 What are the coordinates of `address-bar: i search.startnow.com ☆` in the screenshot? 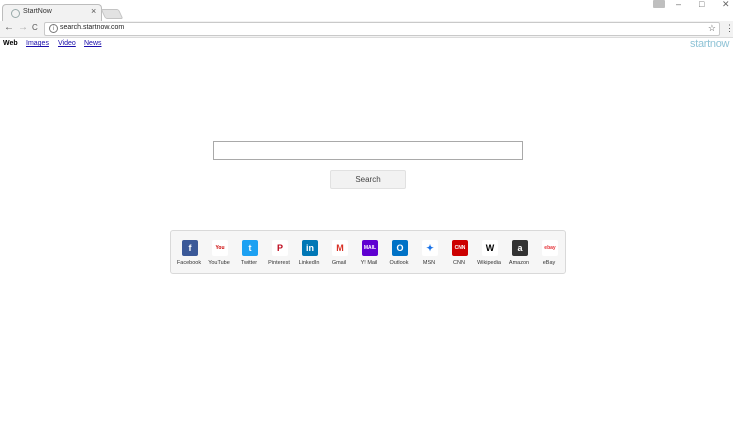 It's located at (382, 29).